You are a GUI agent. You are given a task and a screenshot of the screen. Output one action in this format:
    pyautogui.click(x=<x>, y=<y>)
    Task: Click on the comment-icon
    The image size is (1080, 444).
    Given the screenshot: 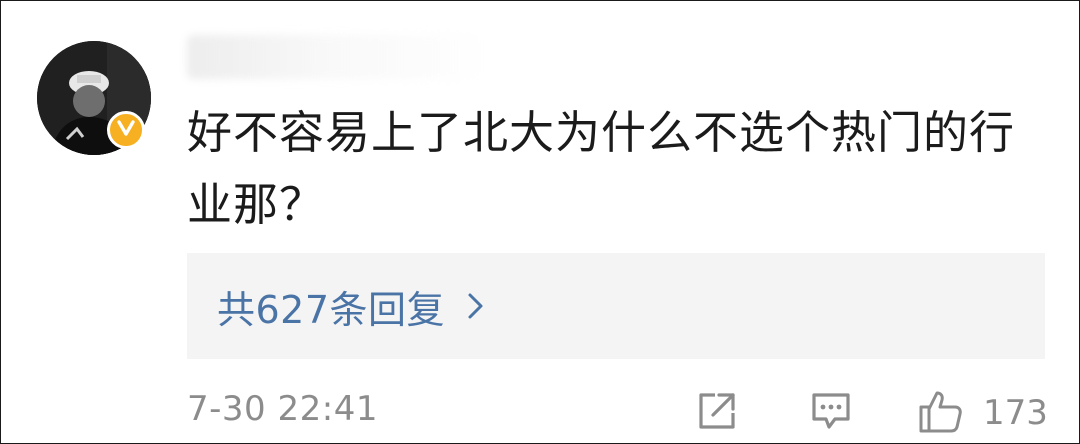 What is the action you would take?
    pyautogui.click(x=831, y=413)
    